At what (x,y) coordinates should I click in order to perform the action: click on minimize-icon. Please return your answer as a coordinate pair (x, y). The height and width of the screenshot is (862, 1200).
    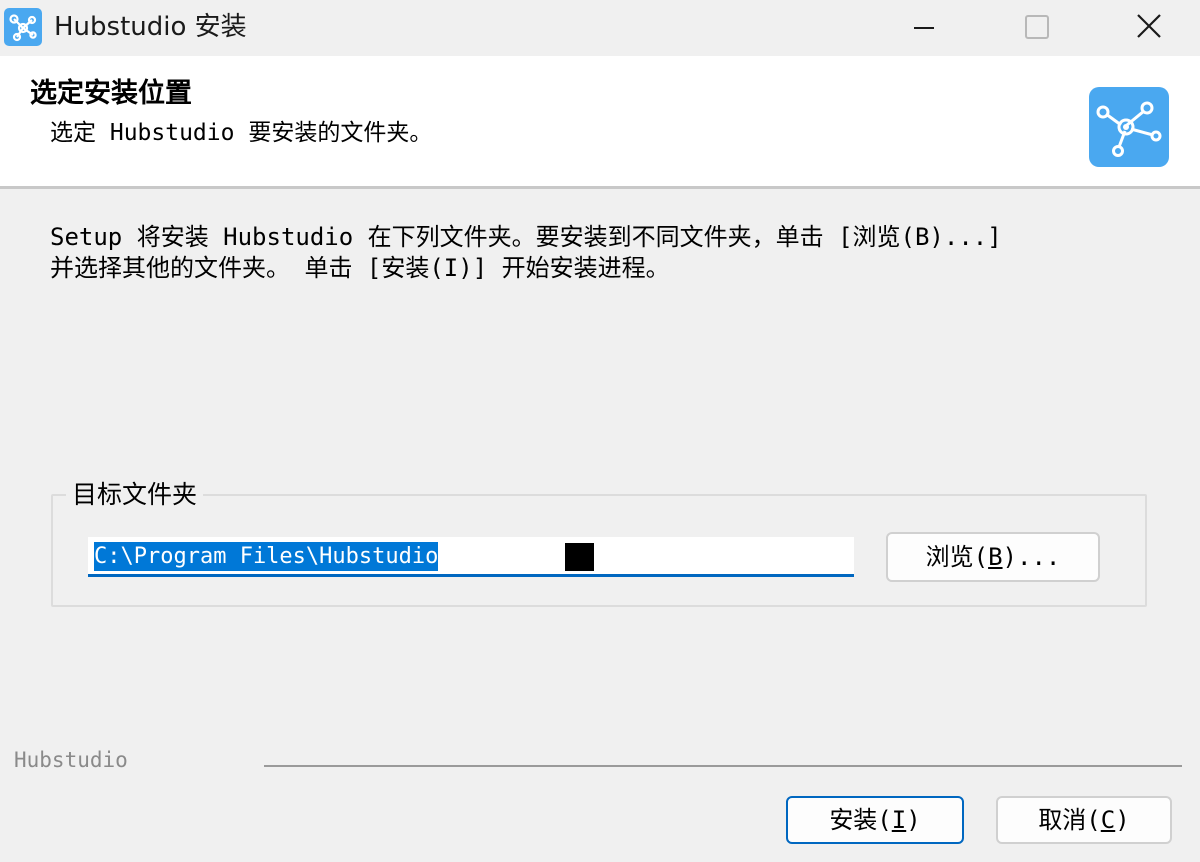
    Looking at the image, I should click on (924, 28).